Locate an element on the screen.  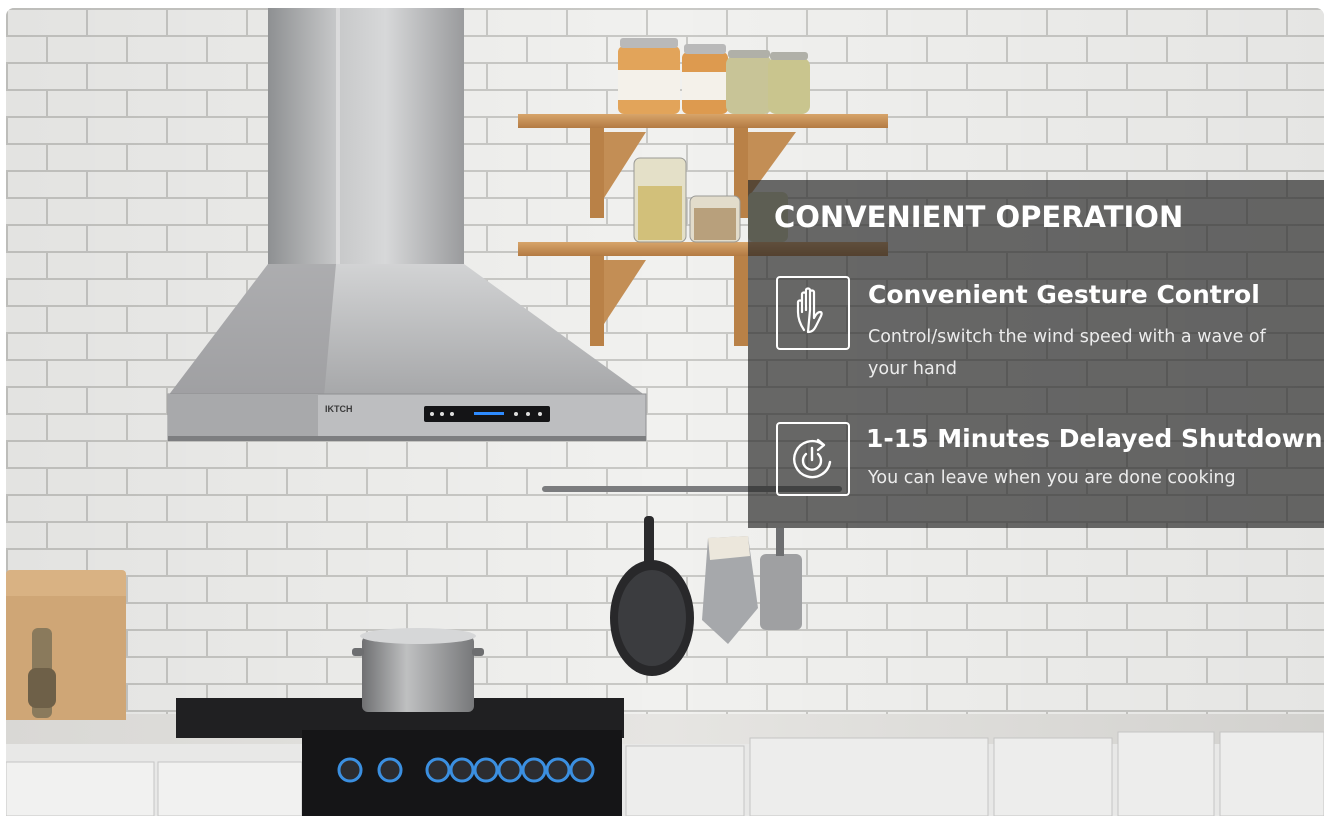
hood-brand-label: IKTCH is located at coordinates (339, 409).